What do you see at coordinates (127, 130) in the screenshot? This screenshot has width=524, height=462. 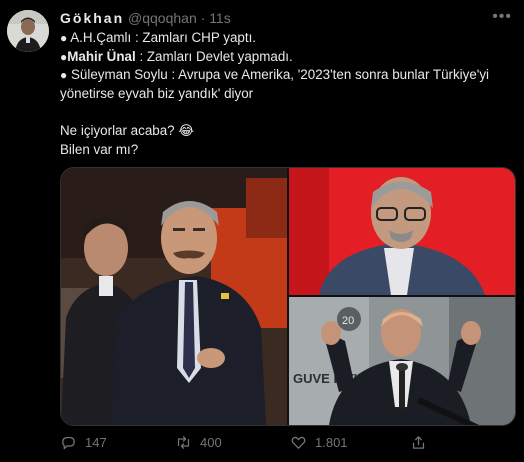 I see `tweet-line: Ne içiyorlar acaba? 😂` at bounding box center [127, 130].